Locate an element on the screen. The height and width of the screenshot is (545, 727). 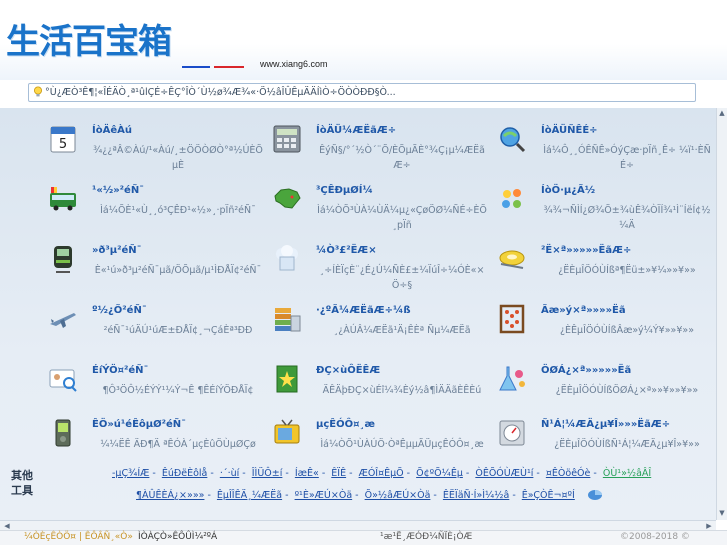
tape-measure-icon is located at coordinates (512, 259).